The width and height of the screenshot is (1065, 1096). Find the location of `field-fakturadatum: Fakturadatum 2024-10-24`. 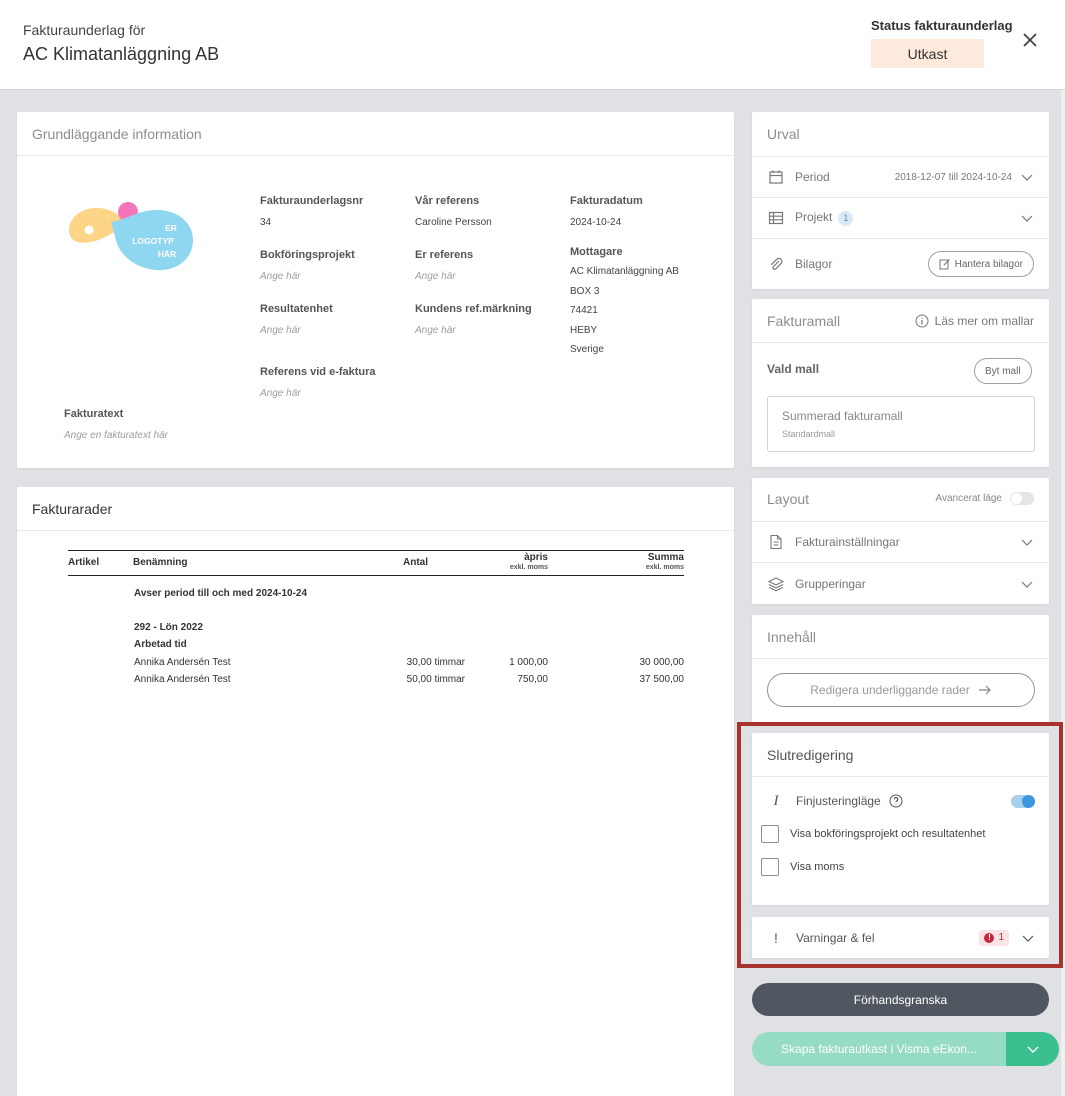

field-fakturadatum: Fakturadatum 2024-10-24 is located at coordinates (606, 211).